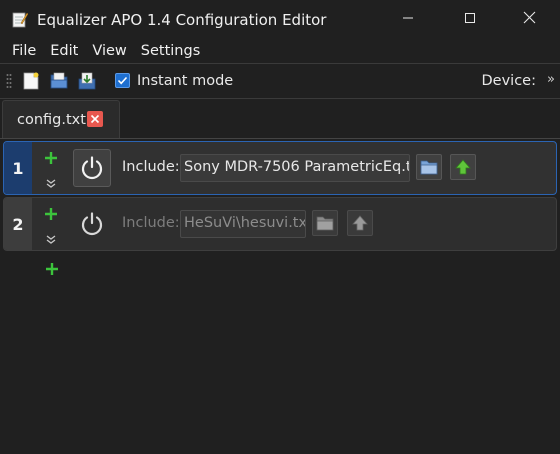 Image resolution: width=560 pixels, height=454 pixels. Describe the element at coordinates (18, 224) in the screenshot. I see `row-number: 2` at that location.